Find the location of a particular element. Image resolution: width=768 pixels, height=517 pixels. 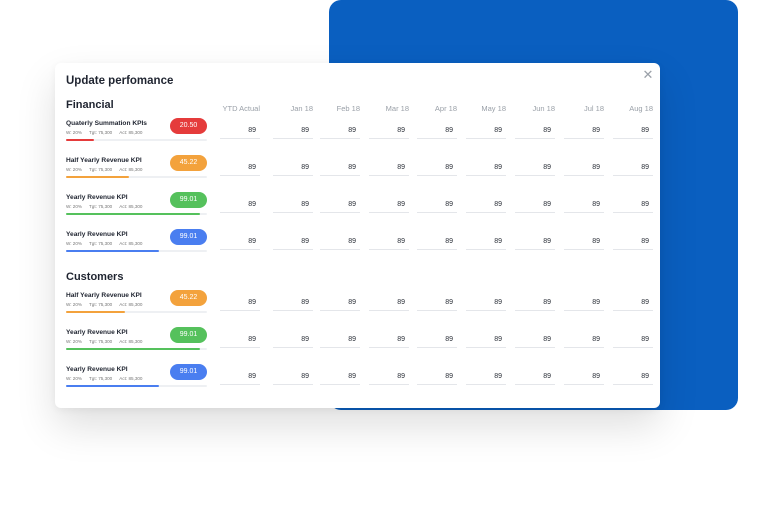

column-header: Aug 18 is located at coordinates (641, 108).